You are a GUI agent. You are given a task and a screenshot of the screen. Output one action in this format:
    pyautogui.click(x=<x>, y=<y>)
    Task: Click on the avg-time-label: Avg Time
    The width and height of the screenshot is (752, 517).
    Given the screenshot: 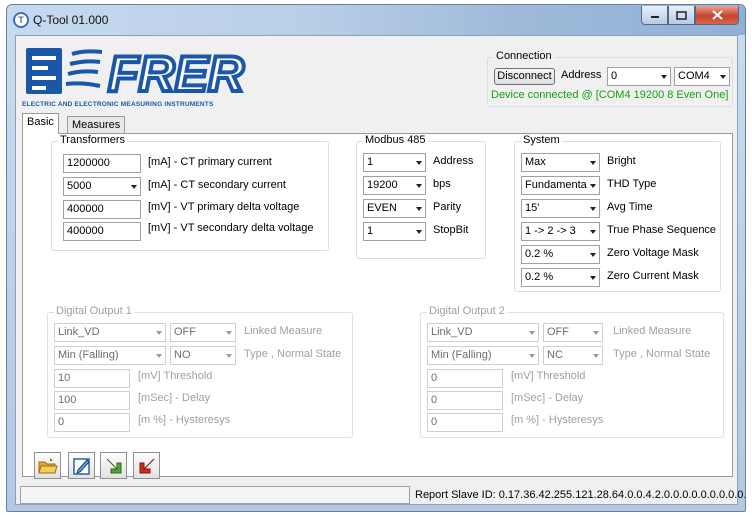 What is the action you would take?
    pyautogui.click(x=630, y=207)
    